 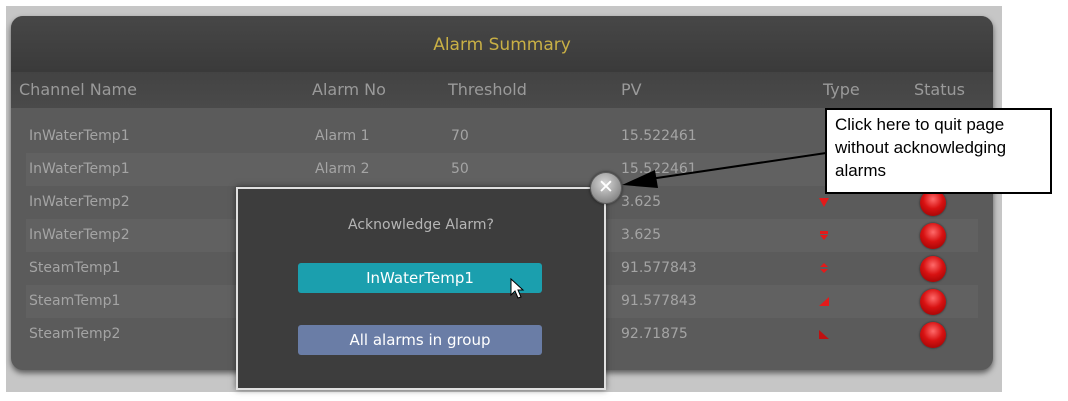 I want to click on deviation-low-icon, so click(x=824, y=235).